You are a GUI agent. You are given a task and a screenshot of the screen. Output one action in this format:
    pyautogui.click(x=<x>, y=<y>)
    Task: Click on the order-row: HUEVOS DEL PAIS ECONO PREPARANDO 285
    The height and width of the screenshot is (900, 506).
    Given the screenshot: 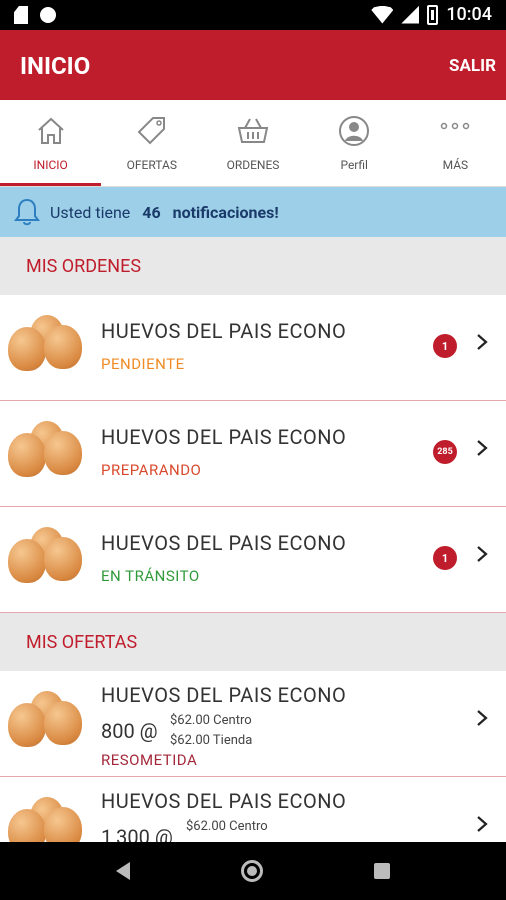 What is the action you would take?
    pyautogui.click(x=253, y=454)
    